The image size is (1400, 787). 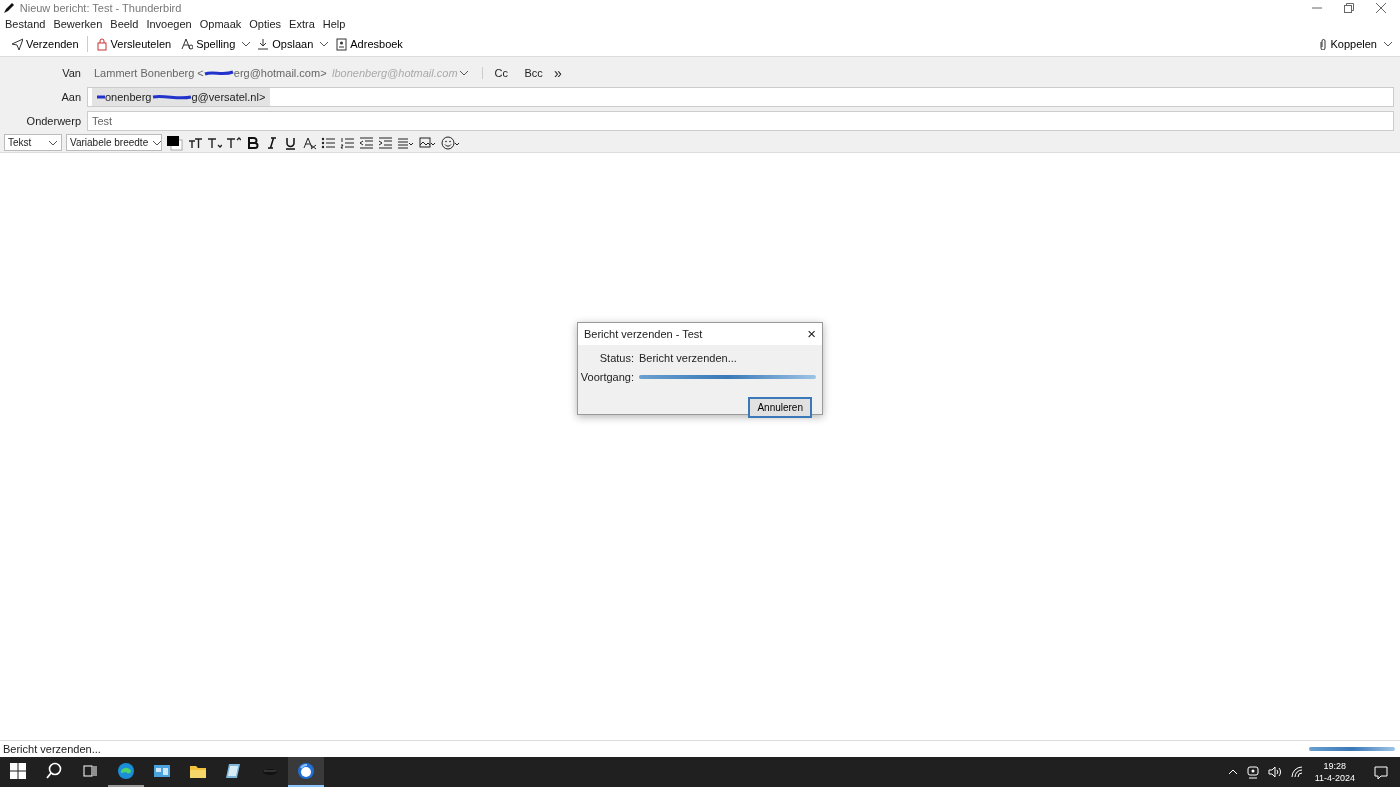 I want to click on menu-item: Help, so click(x=334, y=24).